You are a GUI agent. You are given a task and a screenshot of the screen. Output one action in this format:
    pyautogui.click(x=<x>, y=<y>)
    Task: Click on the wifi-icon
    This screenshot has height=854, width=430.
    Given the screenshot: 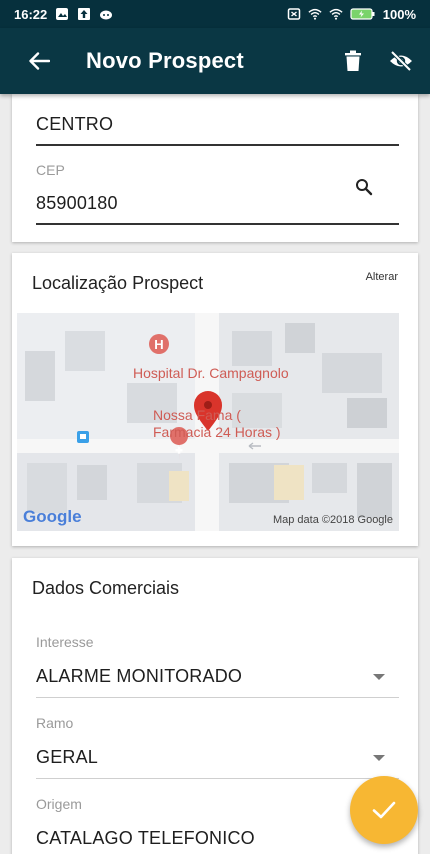 What is the action you would take?
    pyautogui.click(x=315, y=14)
    